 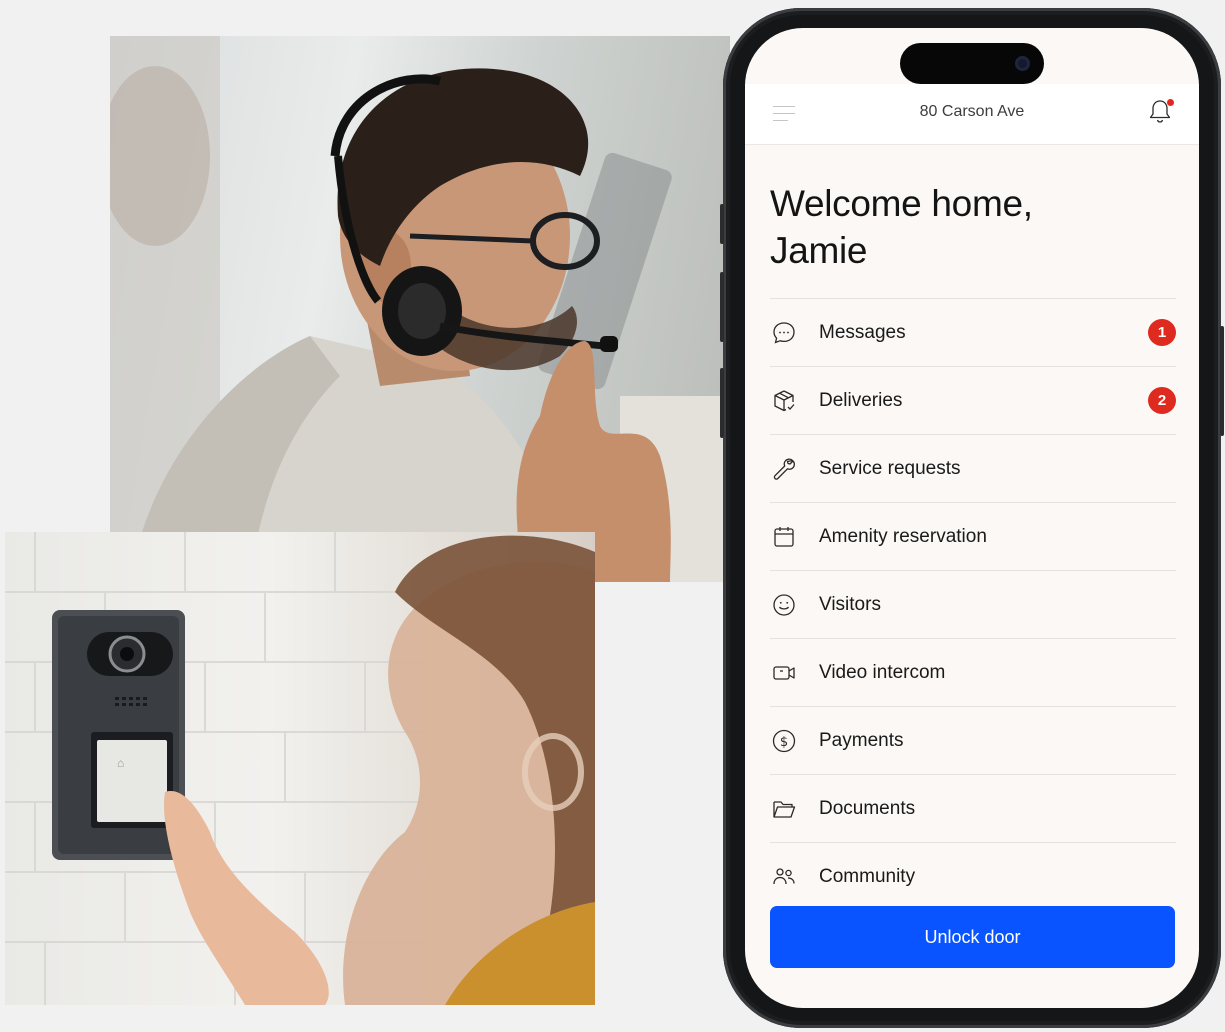 I want to click on menu-item-visitors: Visitors, so click(x=973, y=604).